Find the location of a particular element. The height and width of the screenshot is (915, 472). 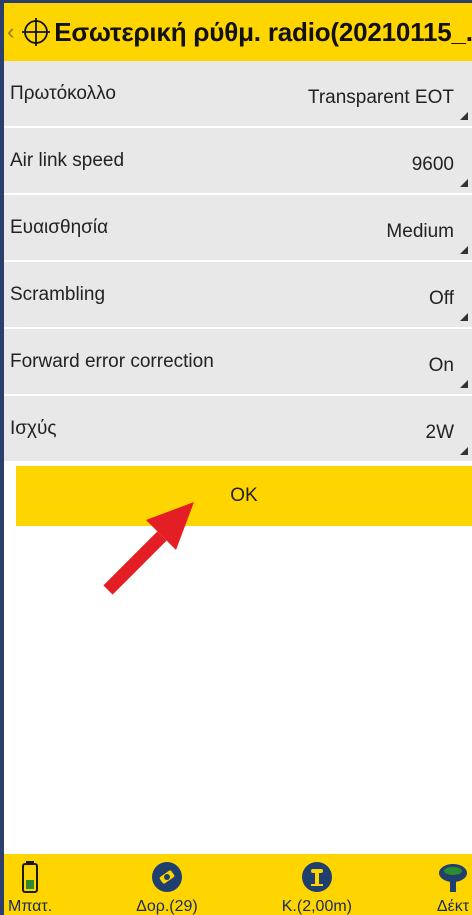

receiver-icon is located at coordinates (453, 878).